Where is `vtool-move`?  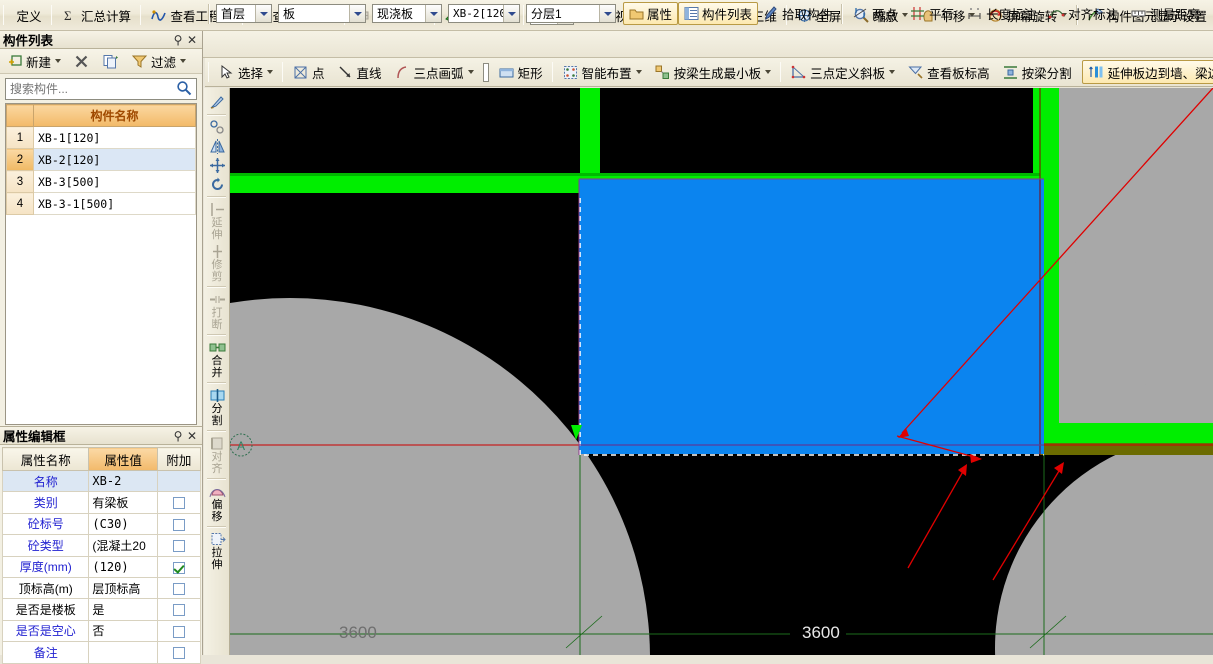
vtool-move is located at coordinates (216, 165).